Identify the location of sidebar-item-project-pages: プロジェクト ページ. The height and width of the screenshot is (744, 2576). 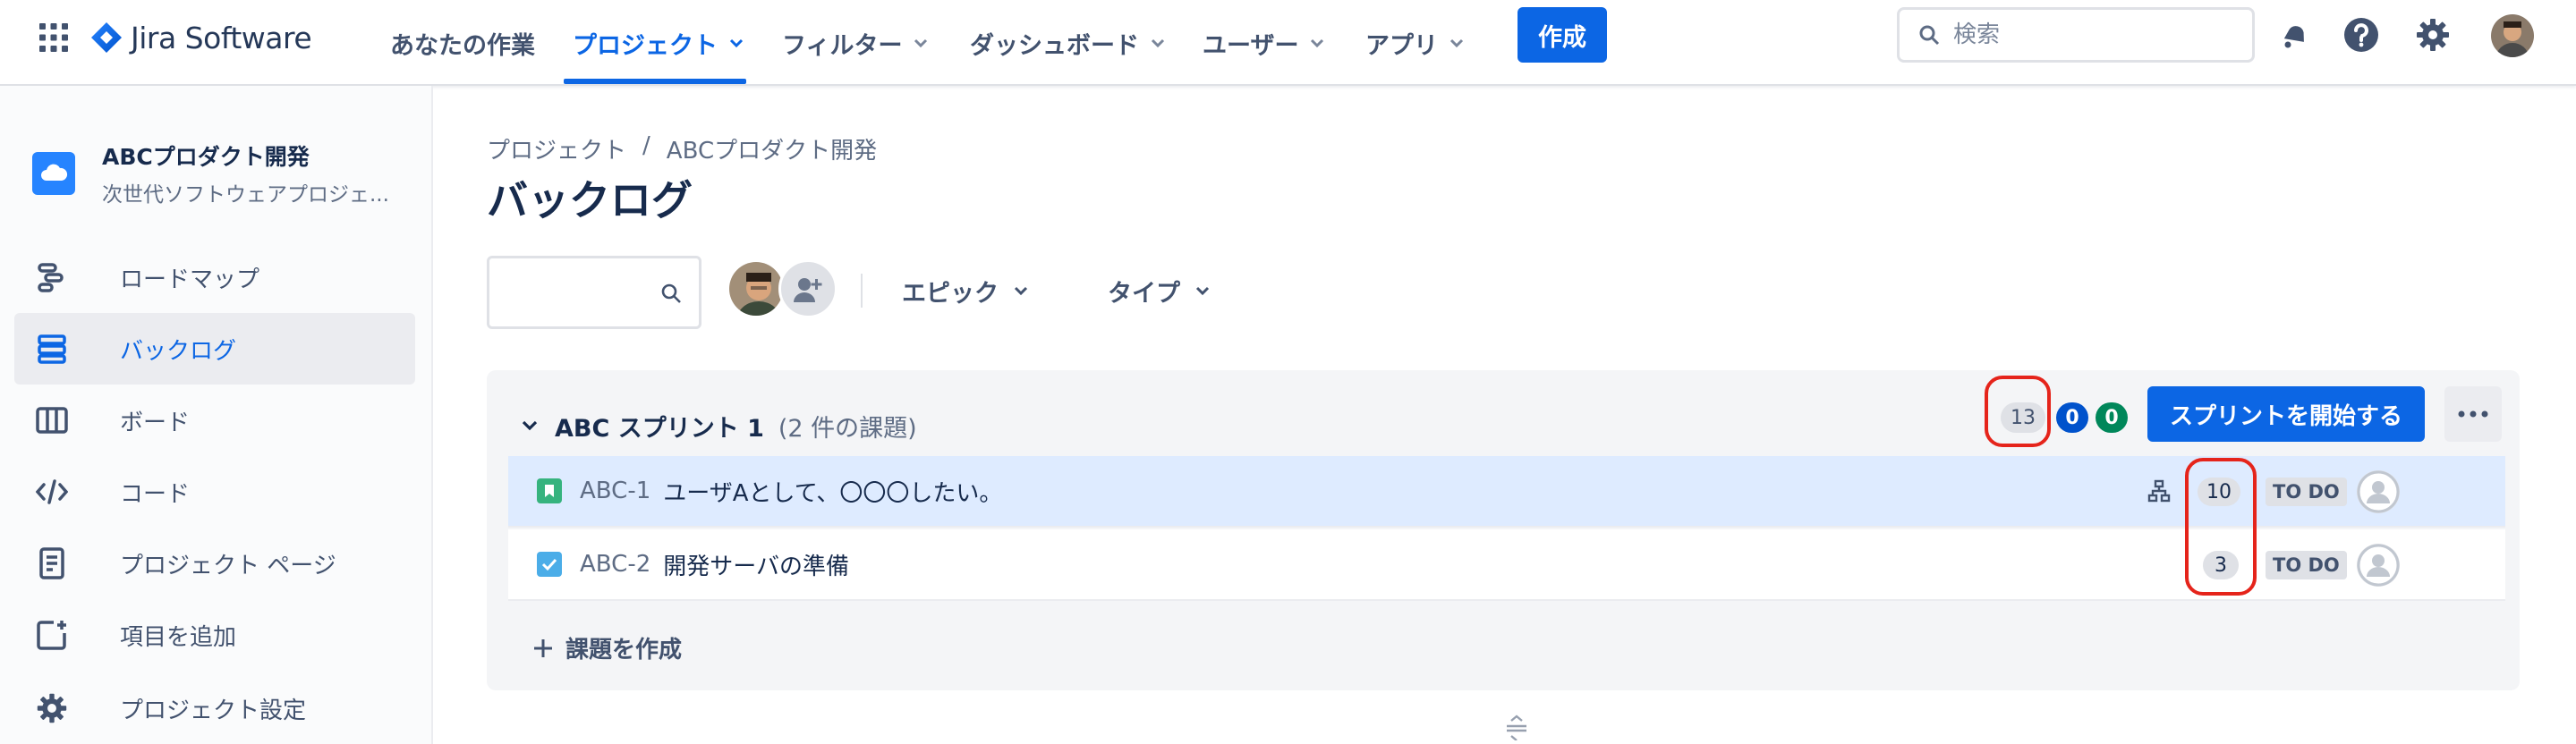
(214, 563).